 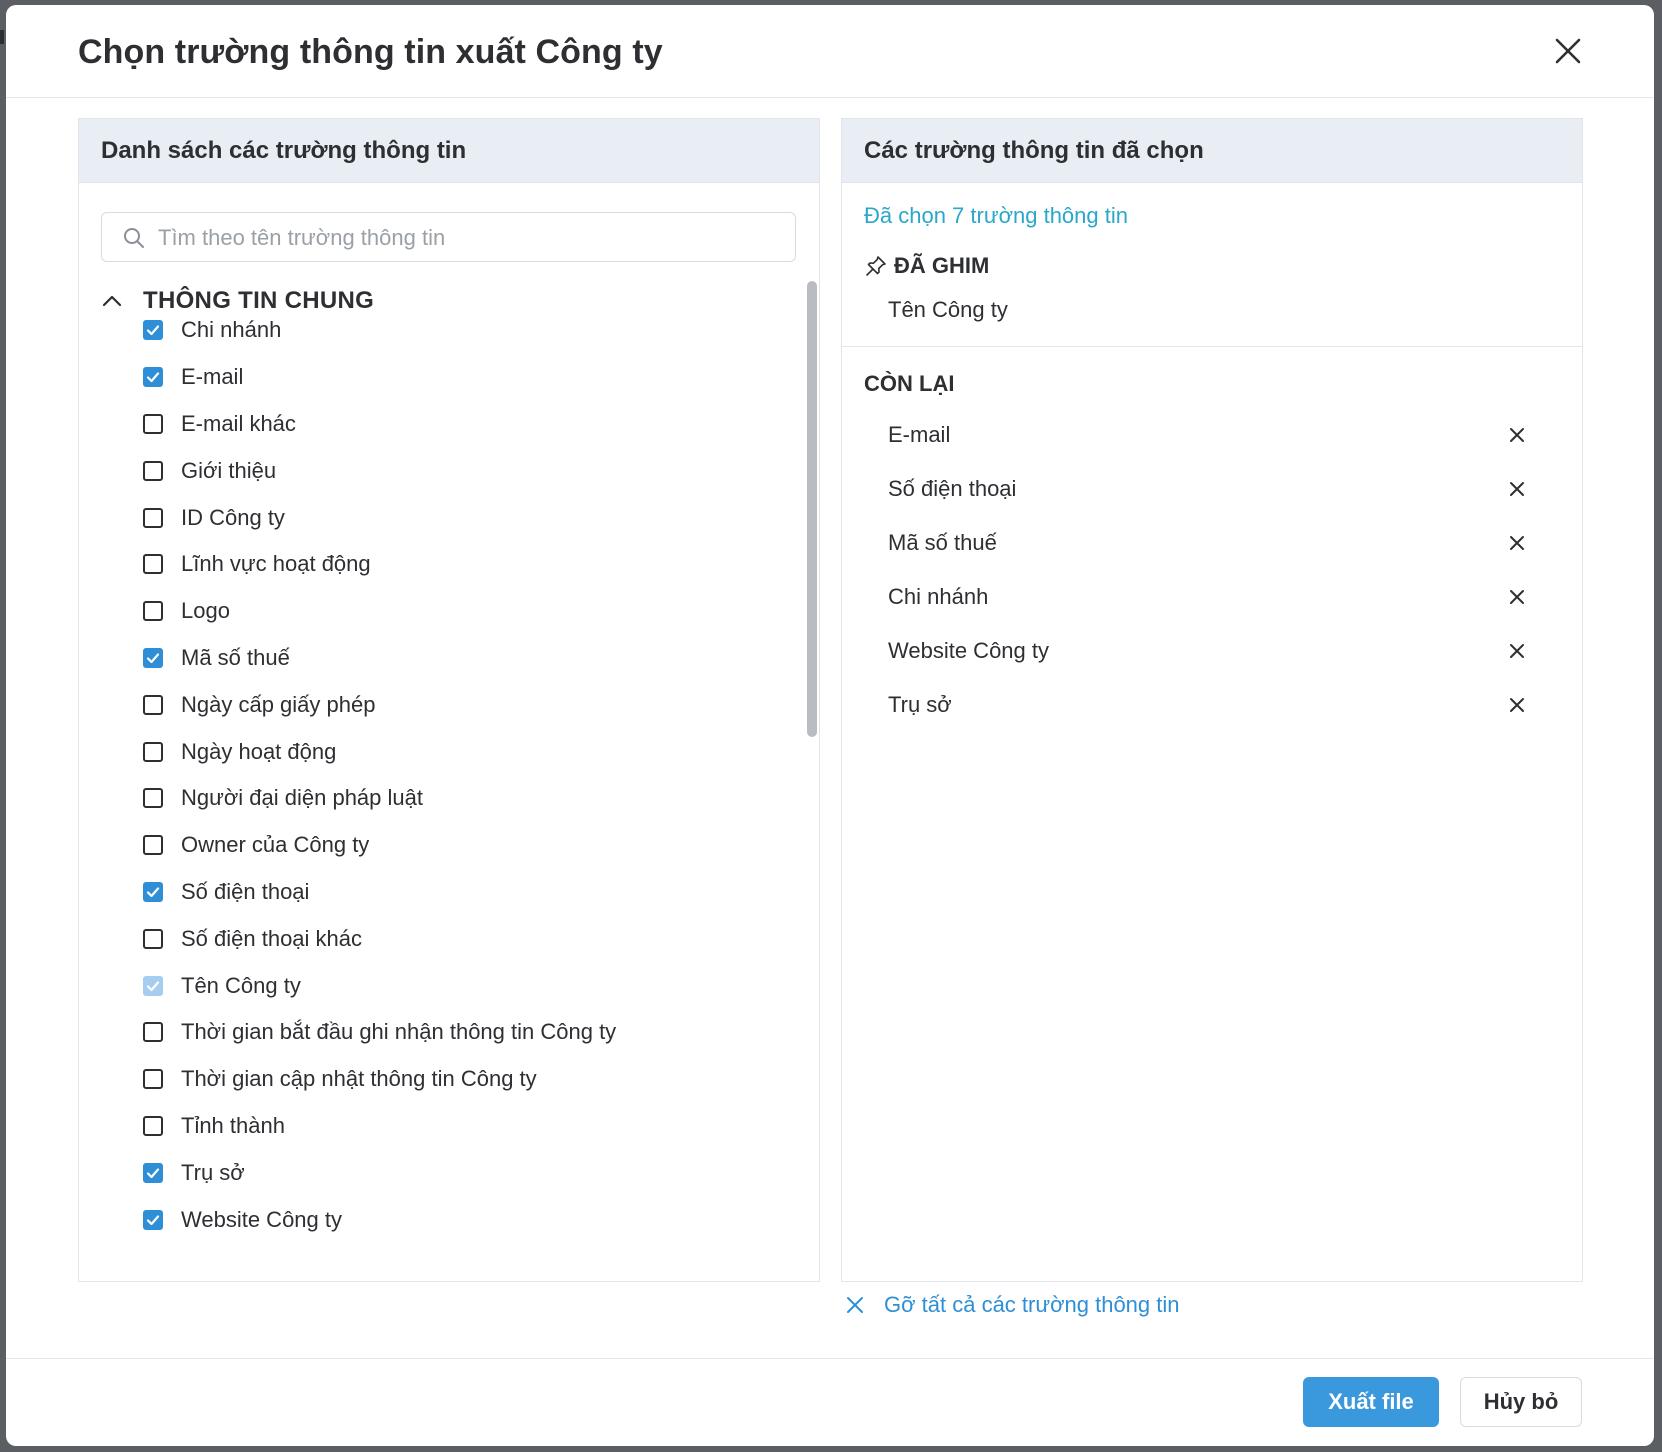 I want to click on field-list-header: Danh sách các trường thông tin, so click(x=449, y=151).